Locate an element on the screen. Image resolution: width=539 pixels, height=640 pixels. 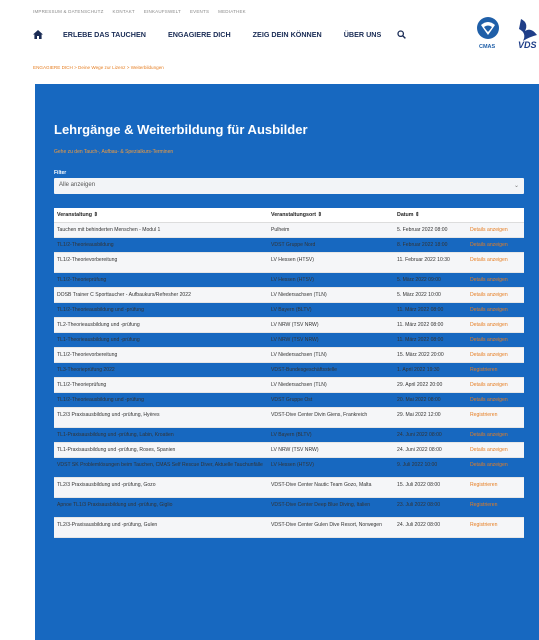
nav-item: ZEIG DEIN KÖNNEN is located at coordinates (287, 34).